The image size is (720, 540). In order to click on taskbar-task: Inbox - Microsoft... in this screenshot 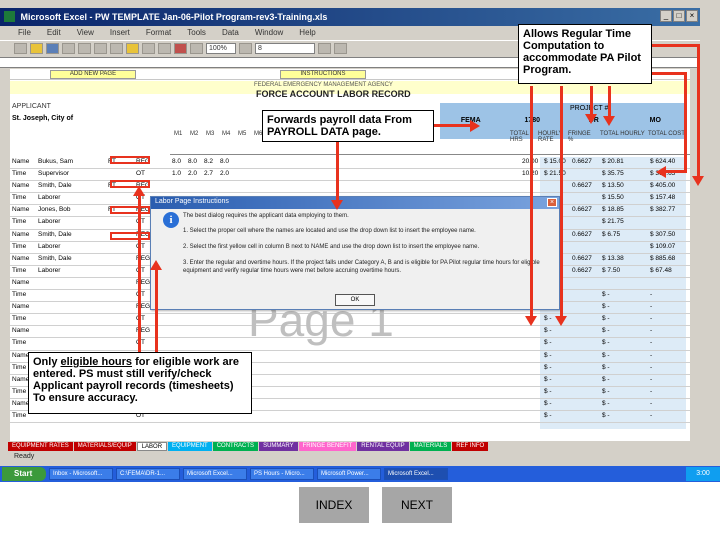, I will do `click(81, 474)`.